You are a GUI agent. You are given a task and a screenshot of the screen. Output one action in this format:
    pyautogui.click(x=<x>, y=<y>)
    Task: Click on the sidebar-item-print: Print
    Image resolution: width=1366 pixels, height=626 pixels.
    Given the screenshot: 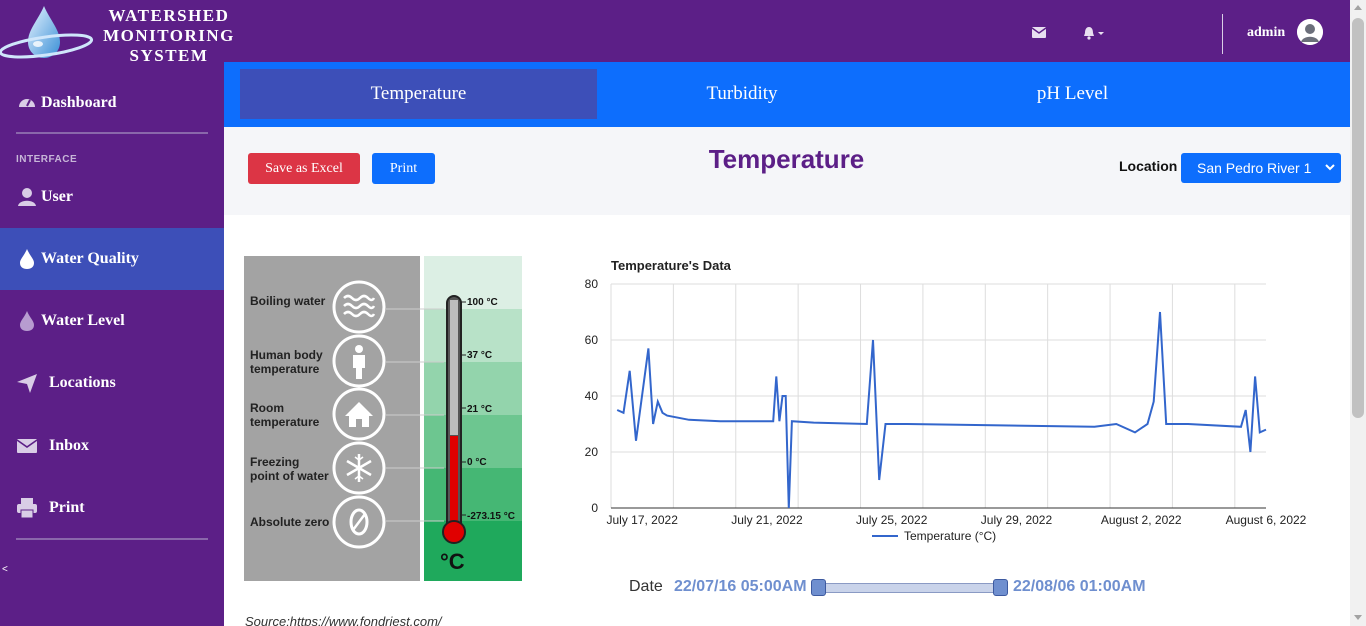 What is the action you would take?
    pyautogui.click(x=112, y=508)
    